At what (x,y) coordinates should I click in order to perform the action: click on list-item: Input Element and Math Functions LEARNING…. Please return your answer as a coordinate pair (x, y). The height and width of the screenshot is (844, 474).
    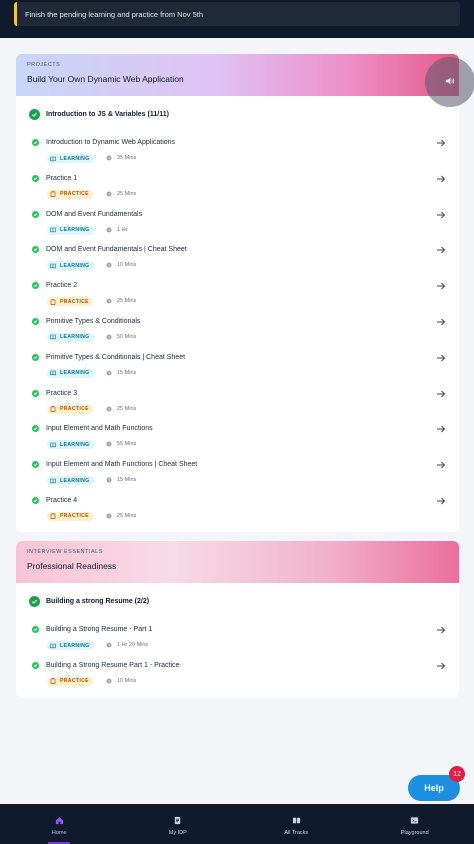
    Looking at the image, I should click on (237, 436).